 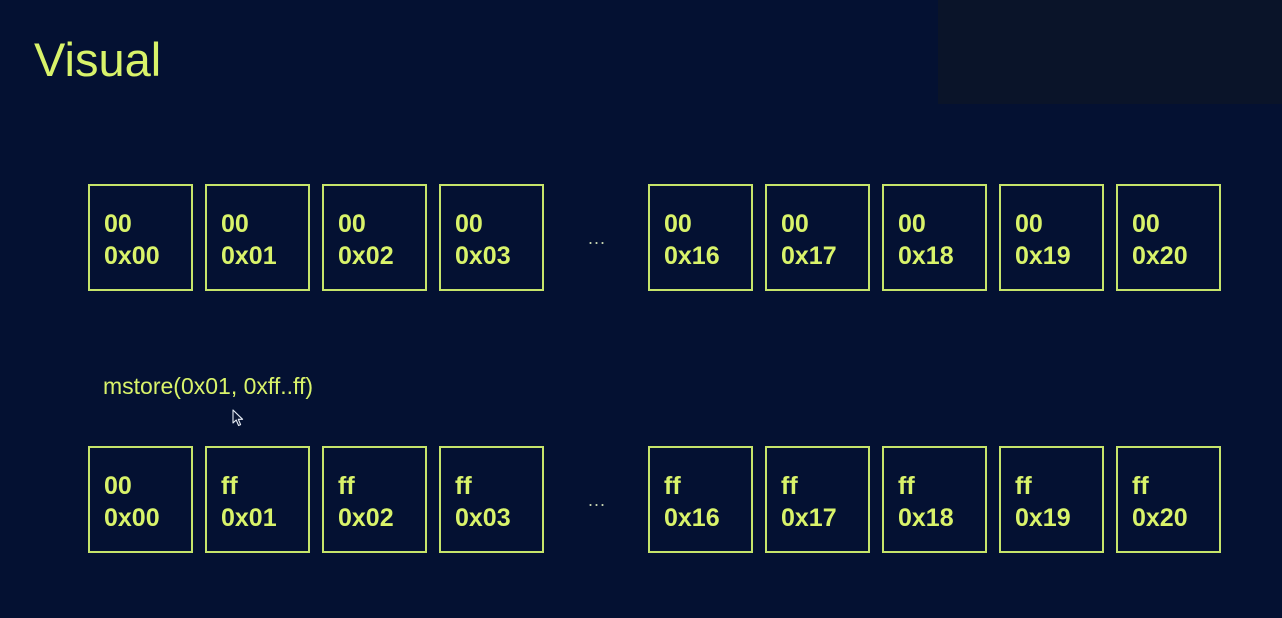 I want to click on mstore-command: mstore(0x01, 0xff..ff), so click(x=208, y=386).